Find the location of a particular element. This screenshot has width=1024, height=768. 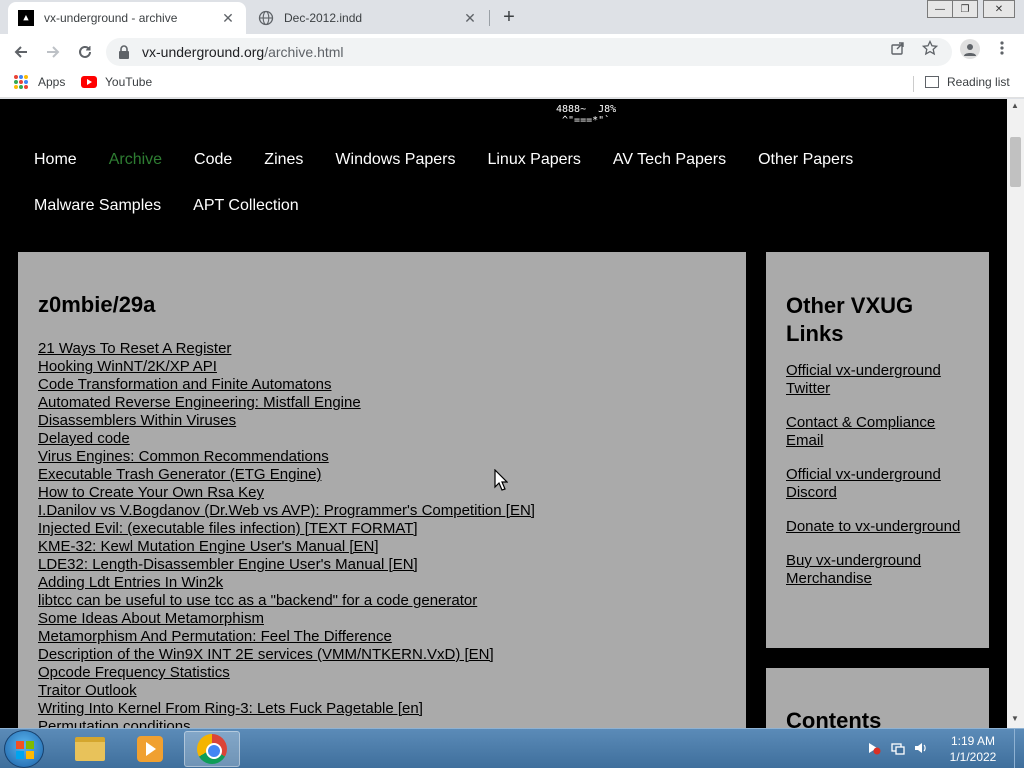

bookmark-youtube: YouTube is located at coordinates (116, 82).